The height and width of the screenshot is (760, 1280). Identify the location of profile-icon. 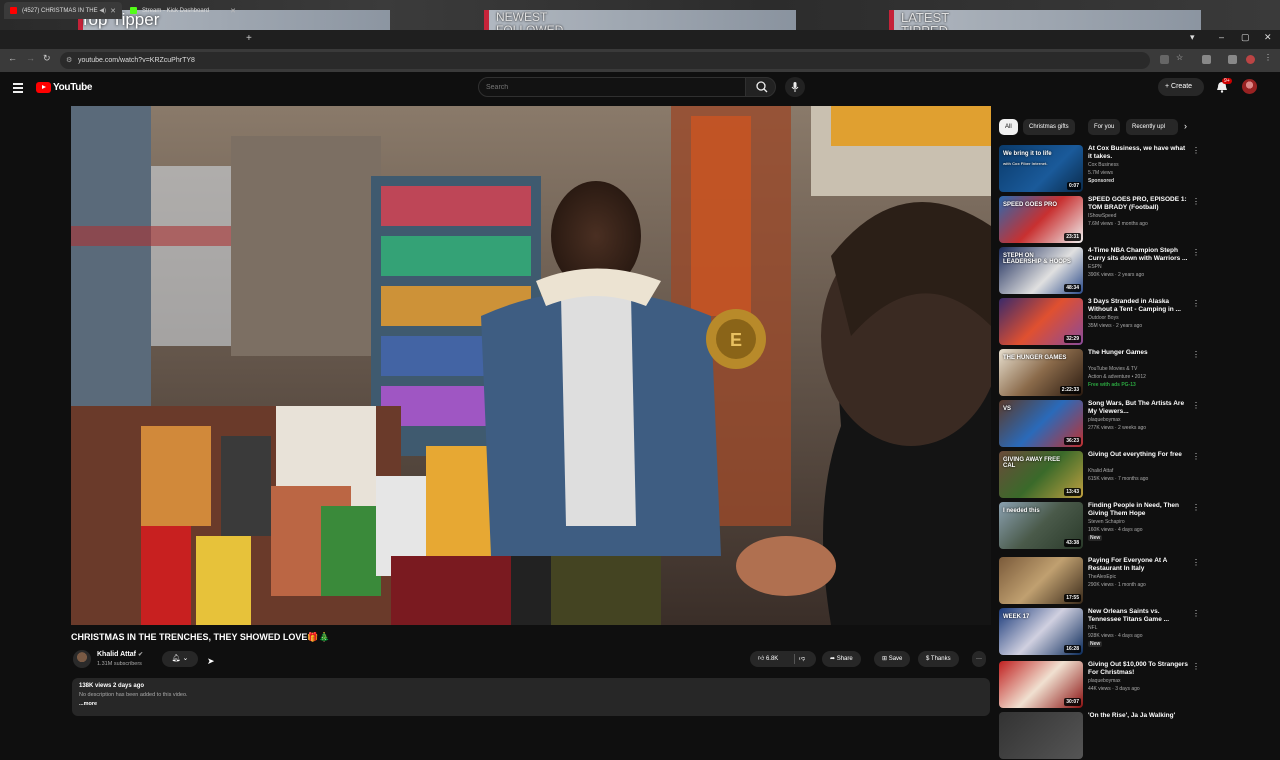
(1250, 59).